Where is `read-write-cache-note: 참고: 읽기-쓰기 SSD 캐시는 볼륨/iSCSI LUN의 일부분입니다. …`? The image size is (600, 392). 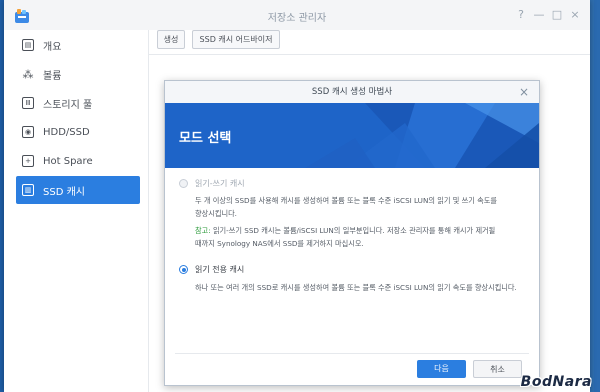 read-write-cache-note: 참고: 읽기-쓰기 SSD 캐시는 볼륨/iSCSI LUN의 일부분입니다. … is located at coordinates (345, 237).